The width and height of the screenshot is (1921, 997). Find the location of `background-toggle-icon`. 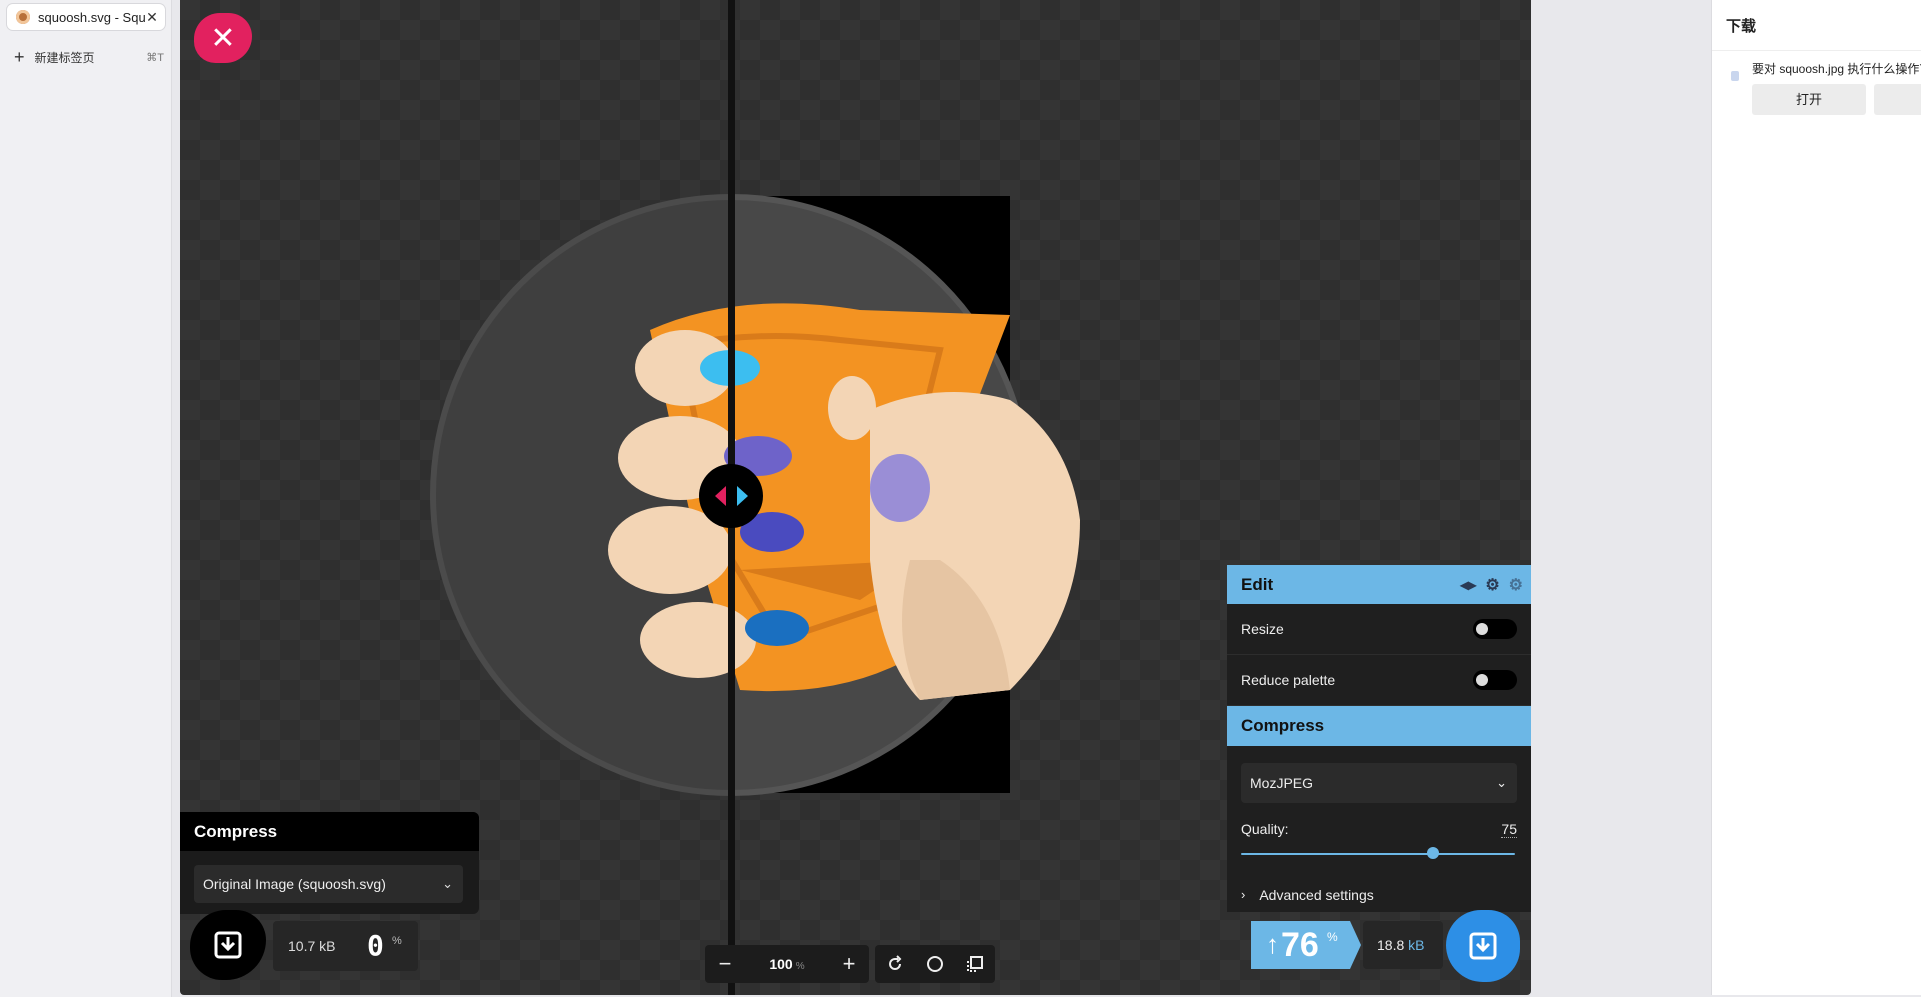

background-toggle-icon is located at coordinates (935, 964).